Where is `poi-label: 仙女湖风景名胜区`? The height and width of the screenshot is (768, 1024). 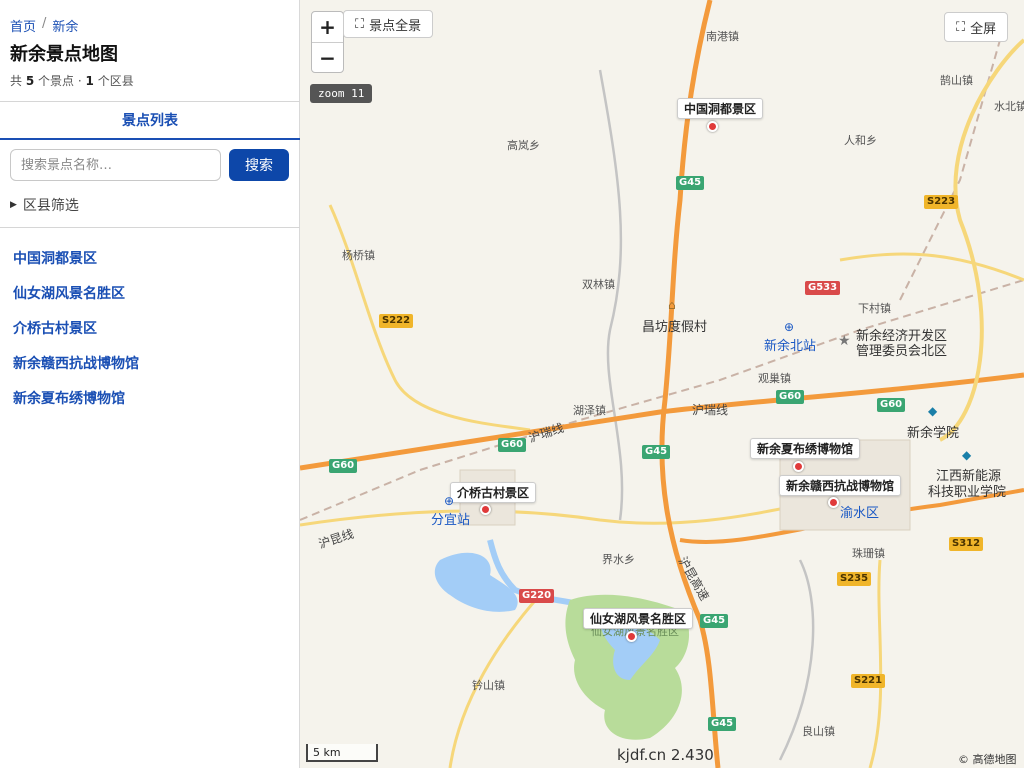
poi-label: 仙女湖风景名胜区 is located at coordinates (638, 618).